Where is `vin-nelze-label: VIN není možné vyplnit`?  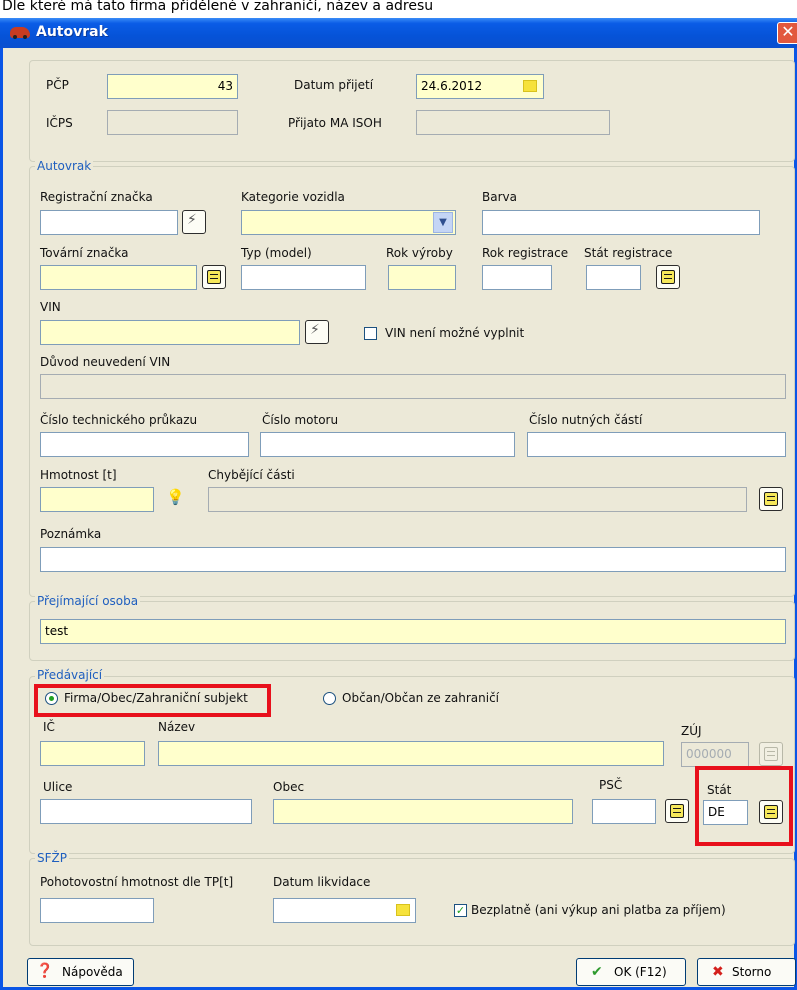
vin-nelze-label: VIN není možné vyplnit is located at coordinates (455, 333).